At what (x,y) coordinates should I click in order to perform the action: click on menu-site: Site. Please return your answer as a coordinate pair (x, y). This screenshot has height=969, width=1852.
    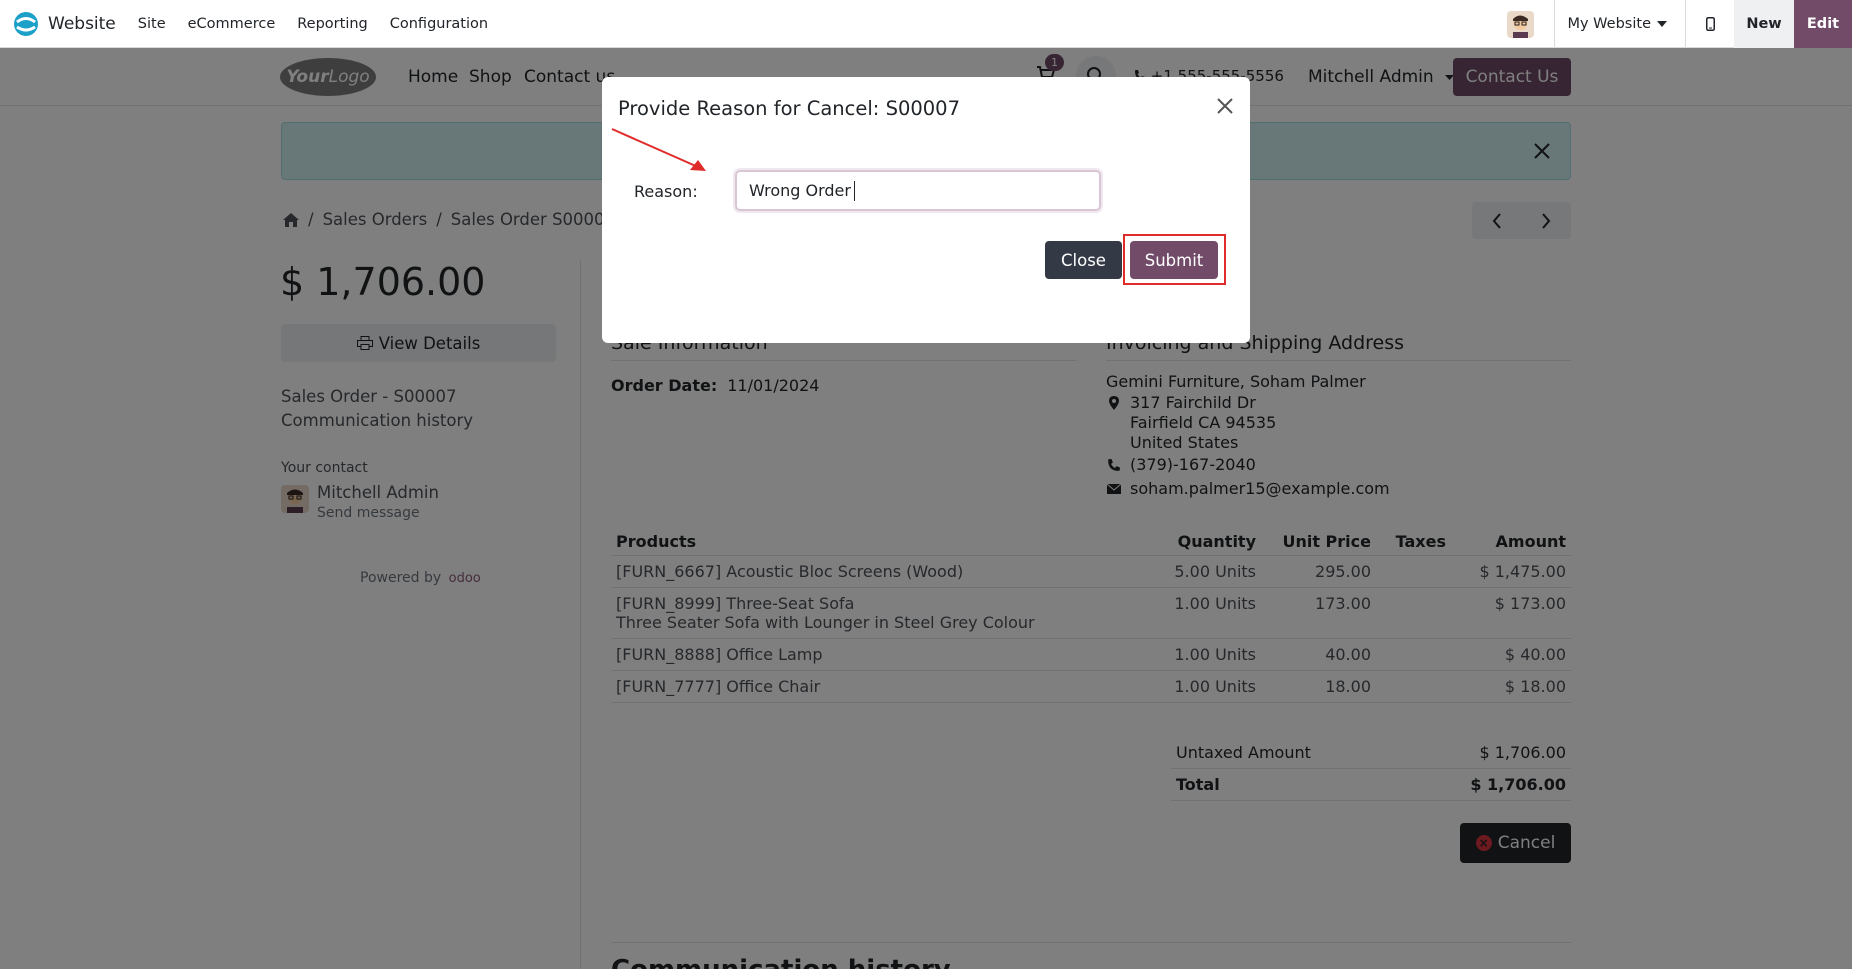
    Looking at the image, I should click on (152, 24).